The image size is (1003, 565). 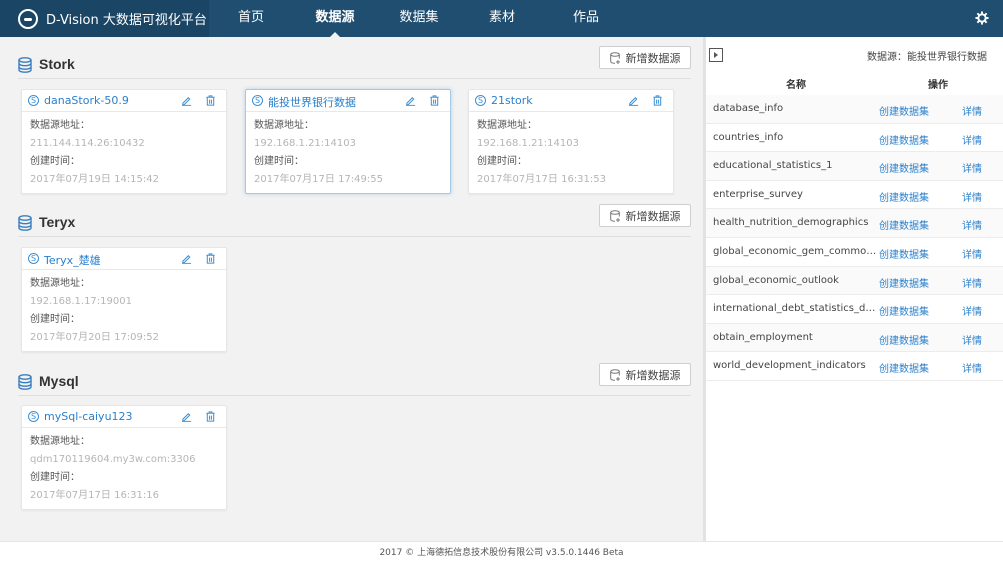 What do you see at coordinates (86, 100) in the screenshot?
I see `card-name: danaStork-50.9` at bounding box center [86, 100].